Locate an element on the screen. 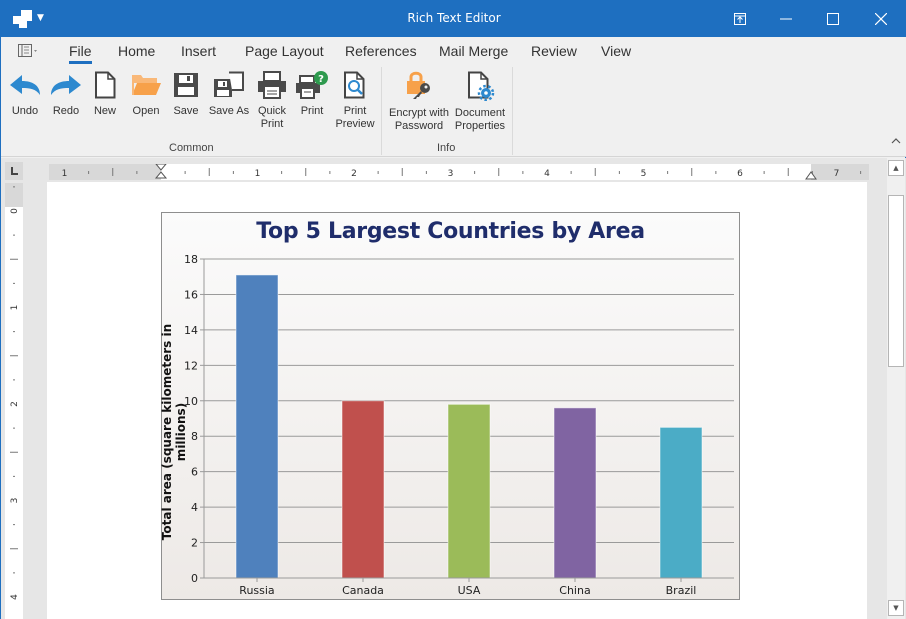 This screenshot has height=619, width=906. x-tick-label: China is located at coordinates (574, 590).